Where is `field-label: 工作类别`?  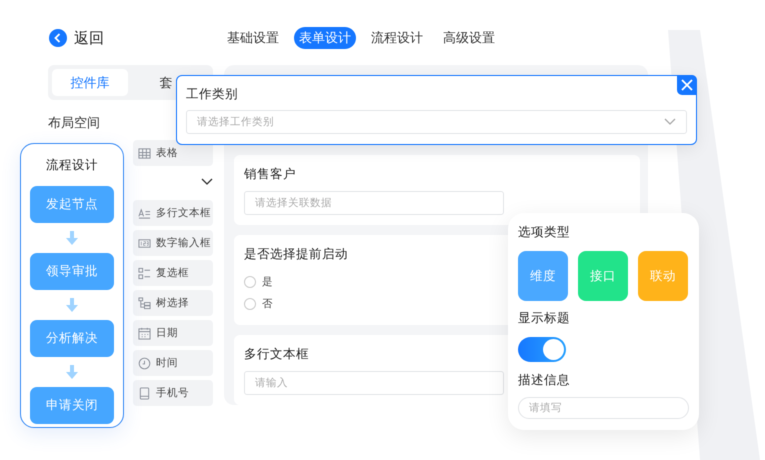
field-label: 工作类别 is located at coordinates (212, 94).